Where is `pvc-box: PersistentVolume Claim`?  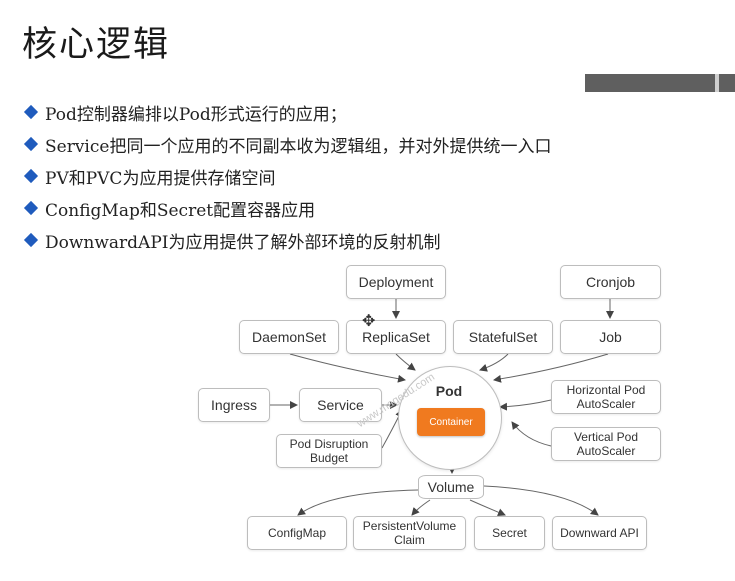
pvc-box: PersistentVolume Claim is located at coordinates (409, 533).